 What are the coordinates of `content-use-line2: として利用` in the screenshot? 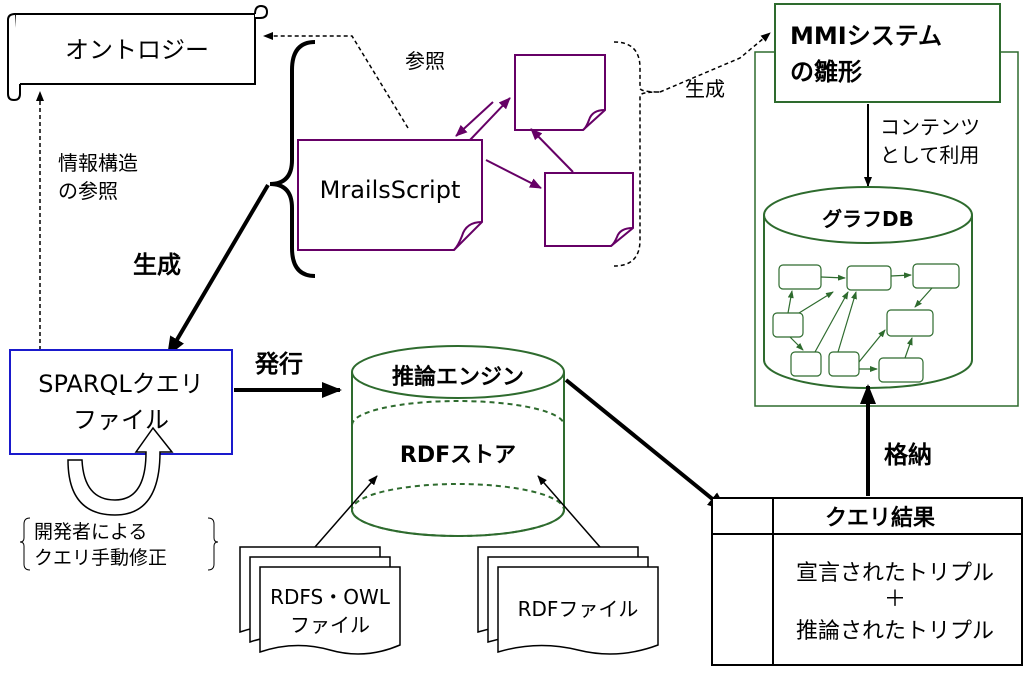 It's located at (929, 155).